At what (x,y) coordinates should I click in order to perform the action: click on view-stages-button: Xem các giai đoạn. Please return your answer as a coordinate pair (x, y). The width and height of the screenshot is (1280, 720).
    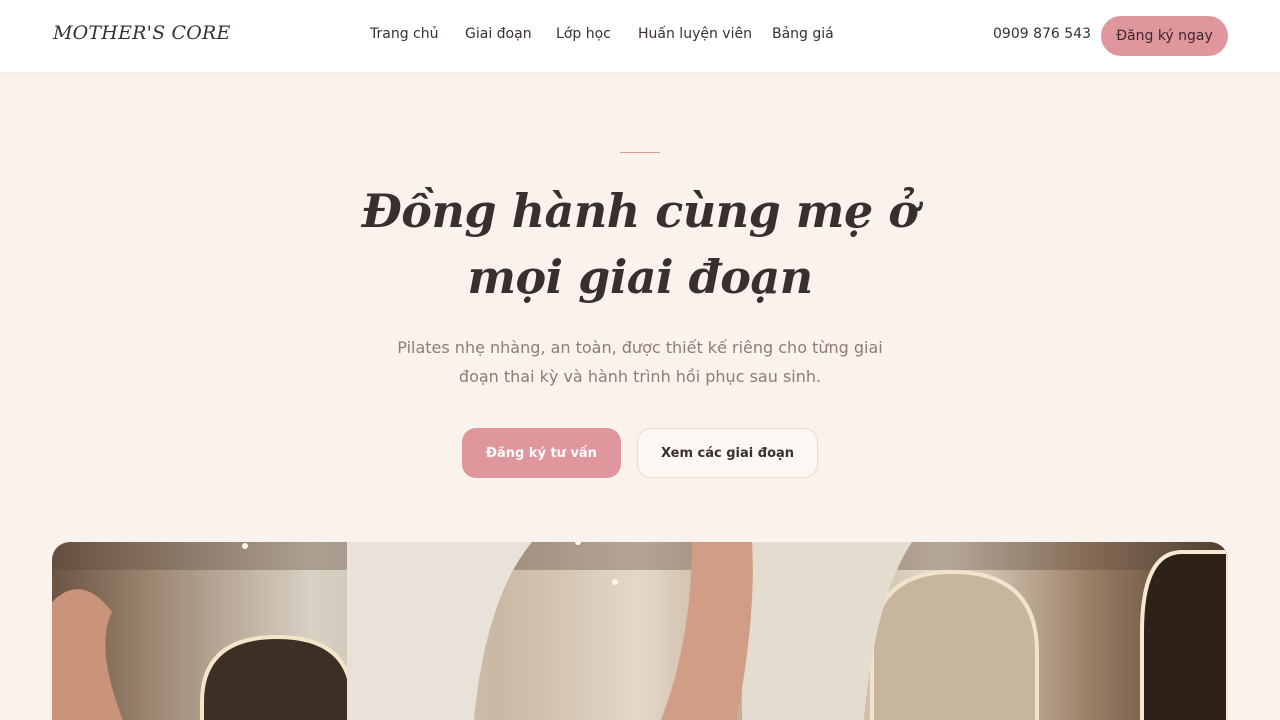
    Looking at the image, I should click on (727, 453).